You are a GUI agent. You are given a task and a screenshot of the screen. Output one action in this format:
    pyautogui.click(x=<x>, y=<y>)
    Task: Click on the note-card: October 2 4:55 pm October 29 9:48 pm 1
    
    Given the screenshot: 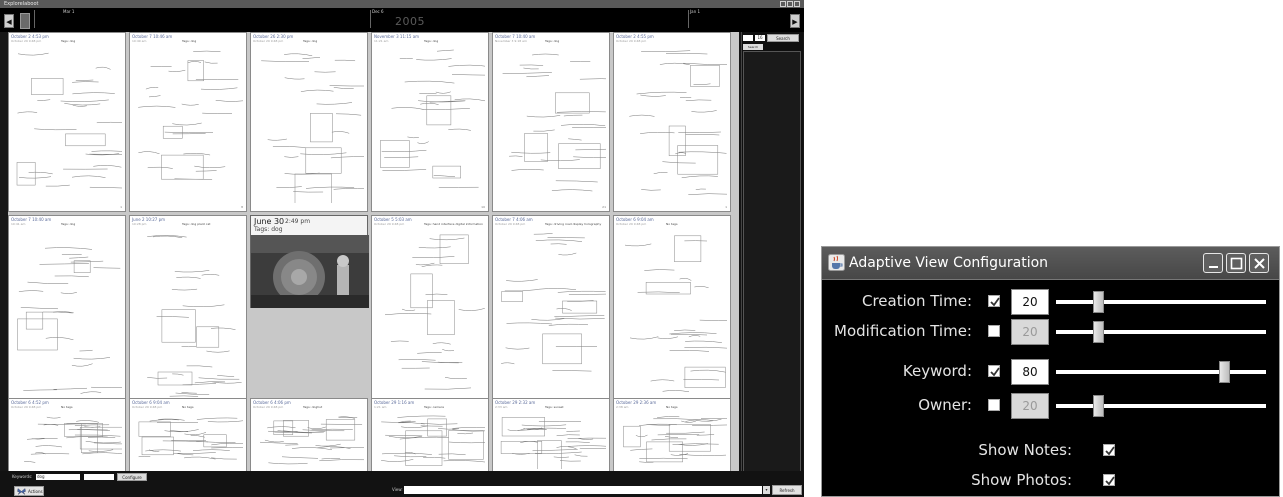 What is the action you would take?
    pyautogui.click(x=672, y=122)
    